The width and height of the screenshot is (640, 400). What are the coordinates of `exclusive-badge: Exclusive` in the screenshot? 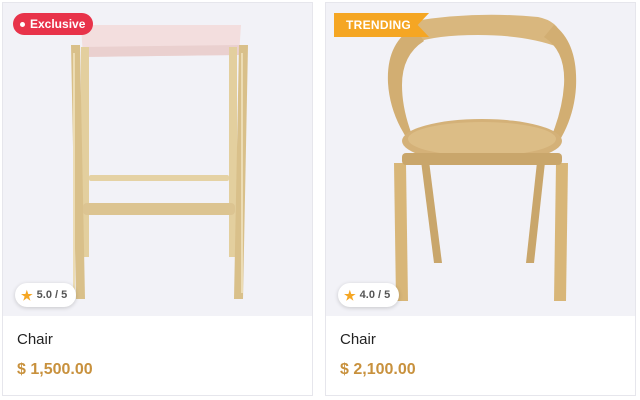 It's located at (53, 24).